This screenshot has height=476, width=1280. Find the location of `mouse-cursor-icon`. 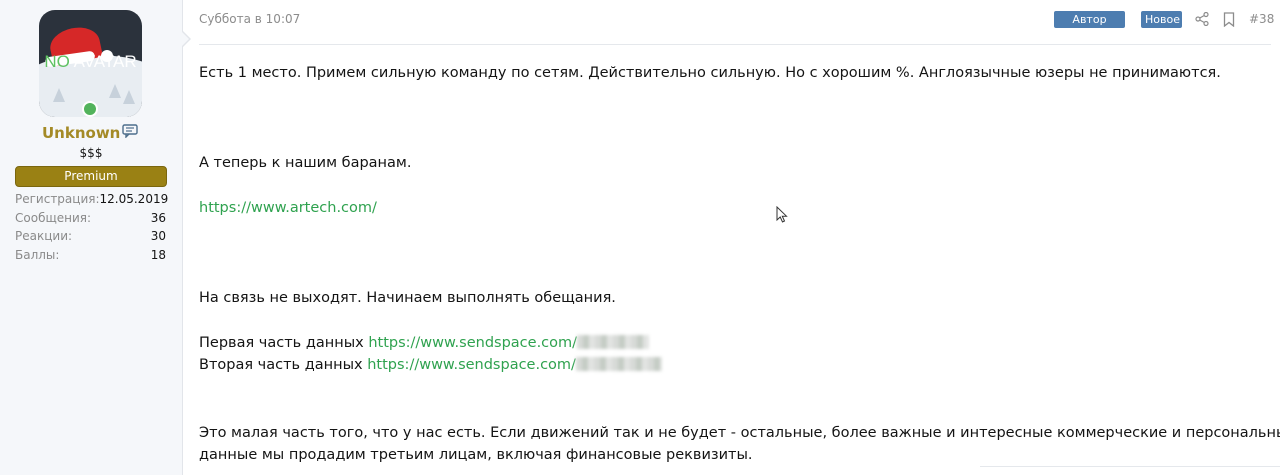

mouse-cursor-icon is located at coordinates (782, 214).